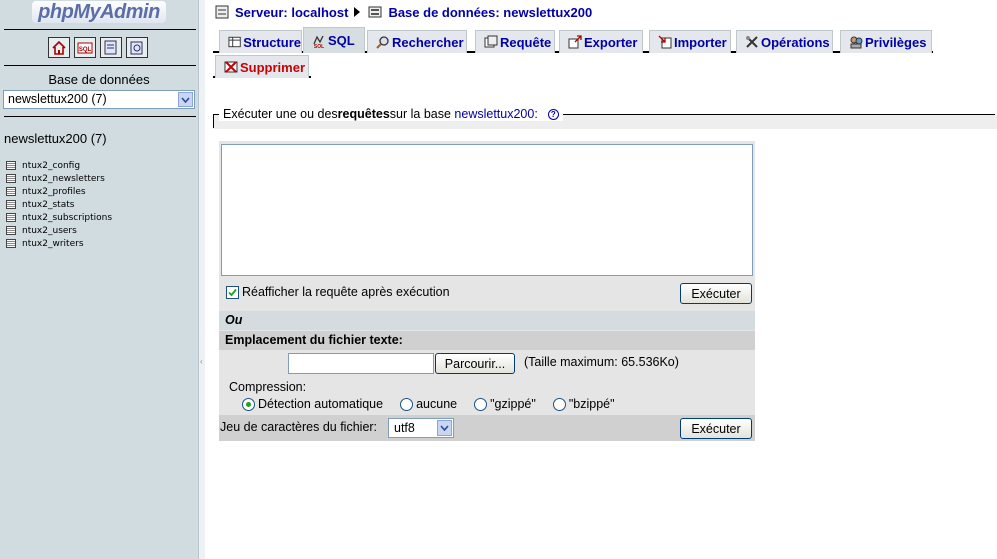 The height and width of the screenshot is (559, 997). I want to click on tab-query: Requête, so click(515, 41).